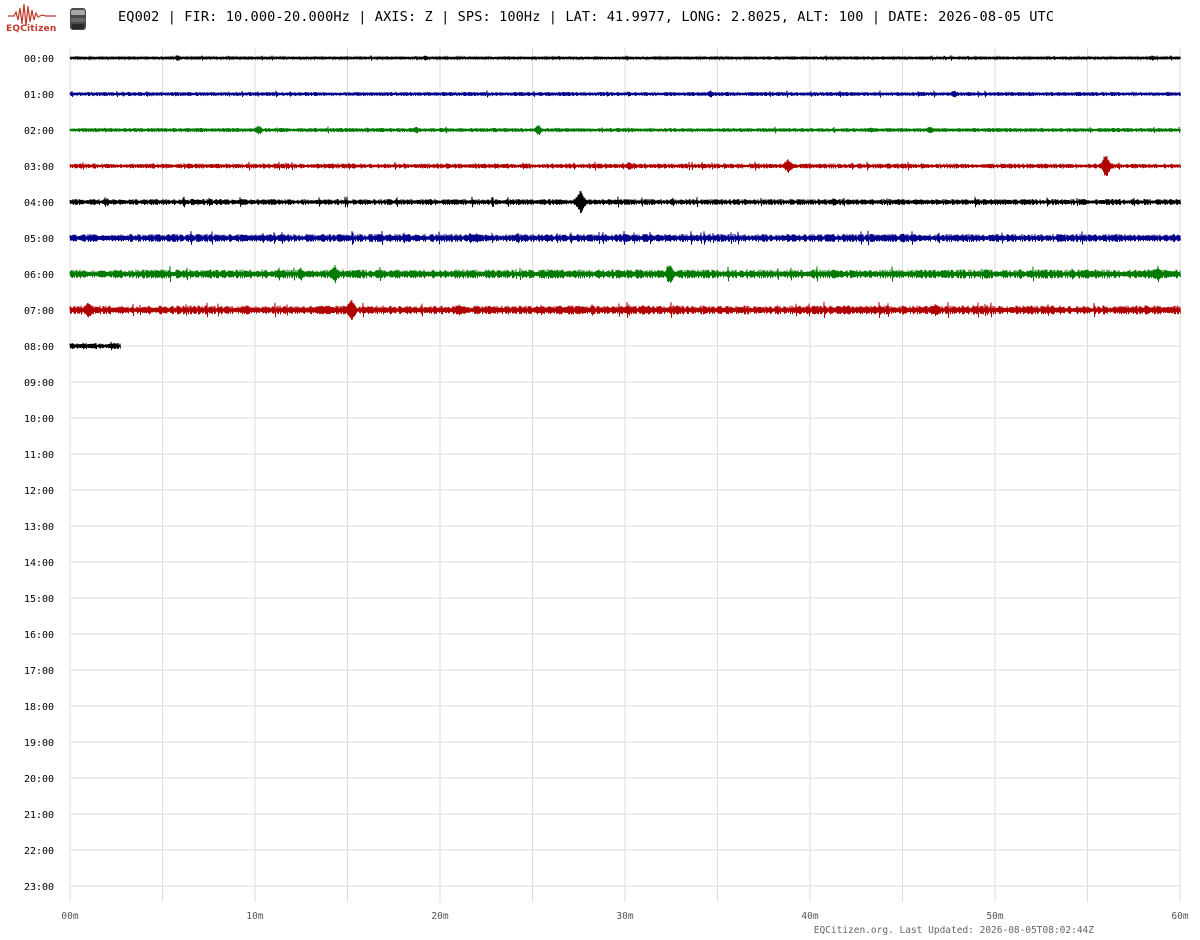 The width and height of the screenshot is (1200, 940). I want to click on x-tick-label: 10m, so click(254, 916).